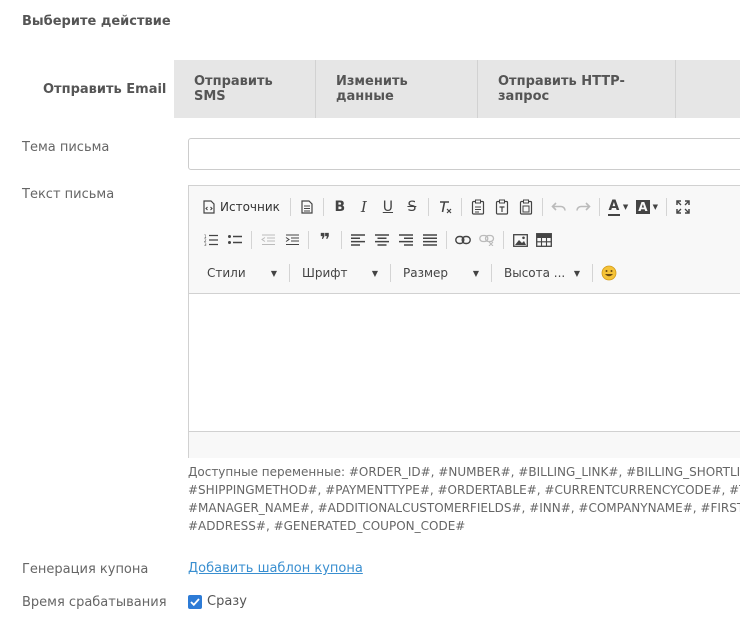 The image size is (740, 643). What do you see at coordinates (275, 568) in the screenshot?
I see `add-coupon-template-link: Добавить шаблон купона` at bounding box center [275, 568].